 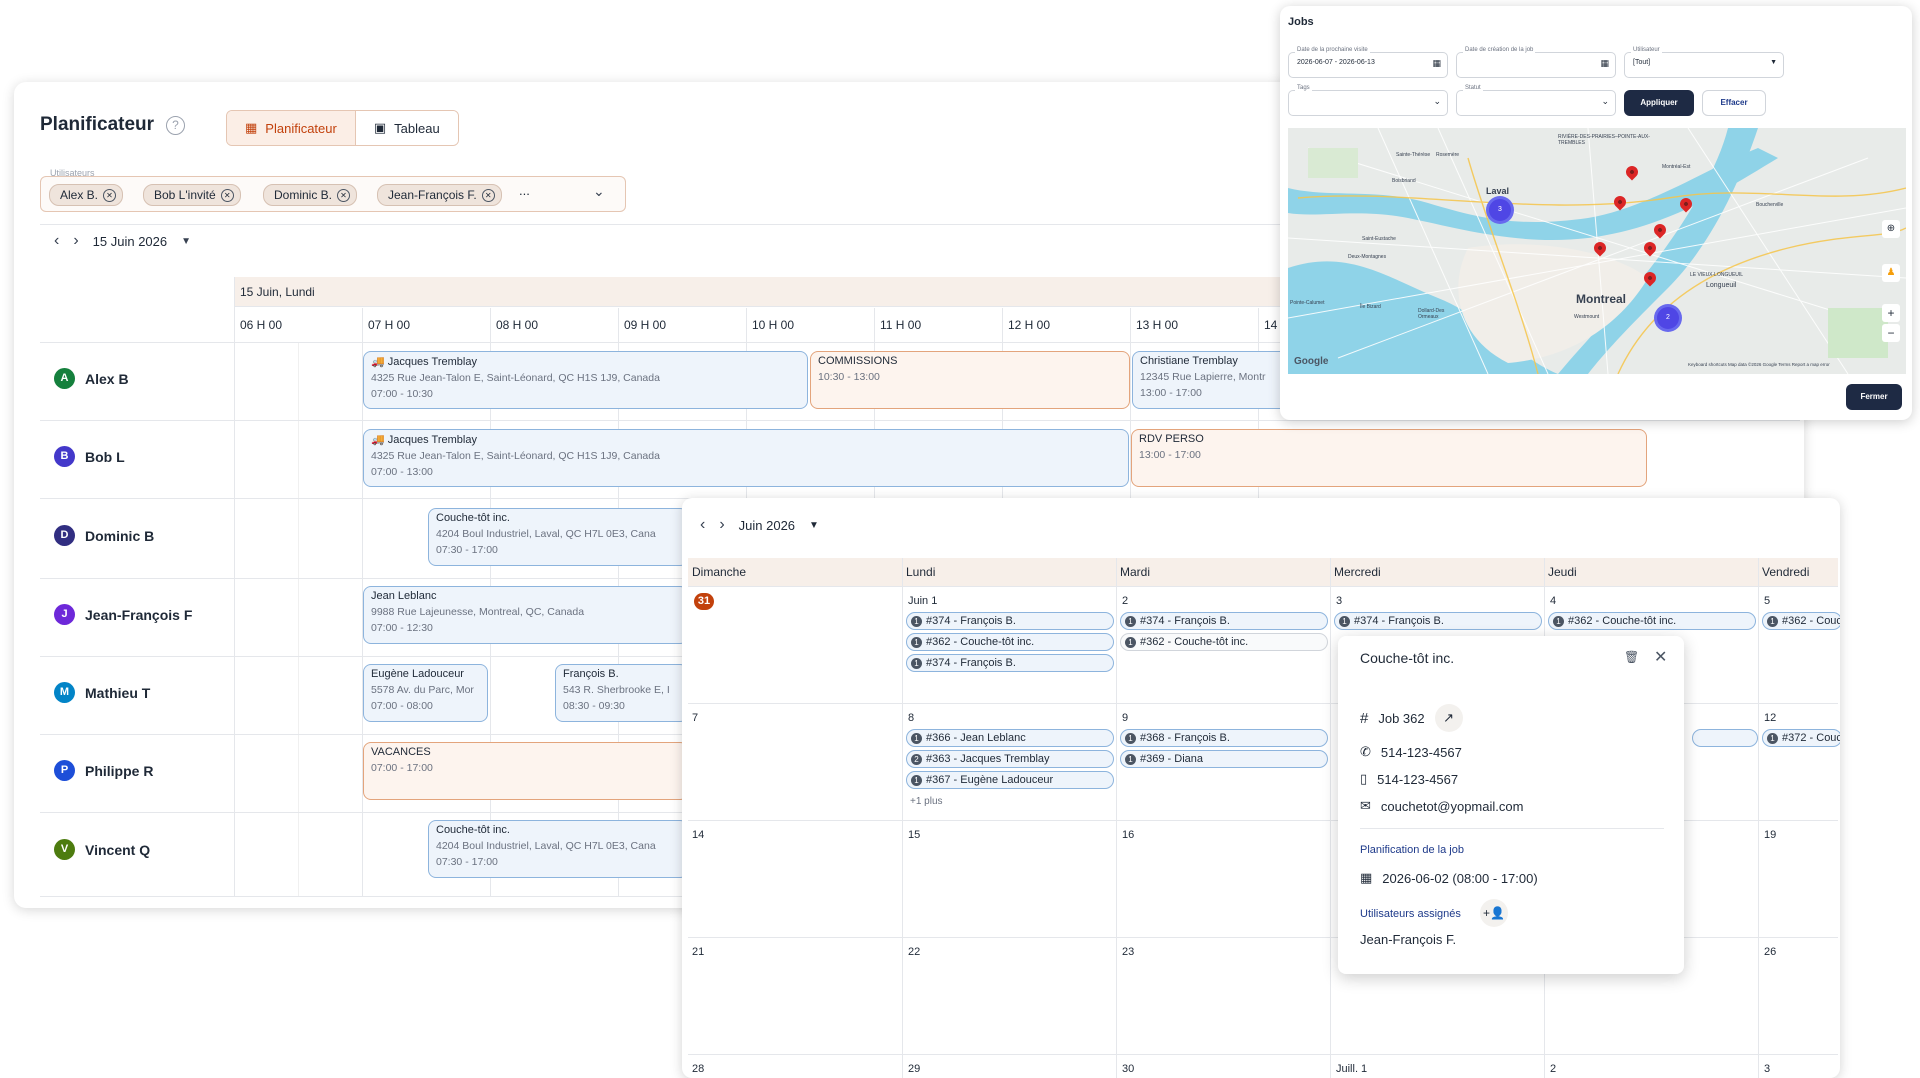 I want to click on job-pill: 1 #362 - Couc, so click(x=1801, y=621).